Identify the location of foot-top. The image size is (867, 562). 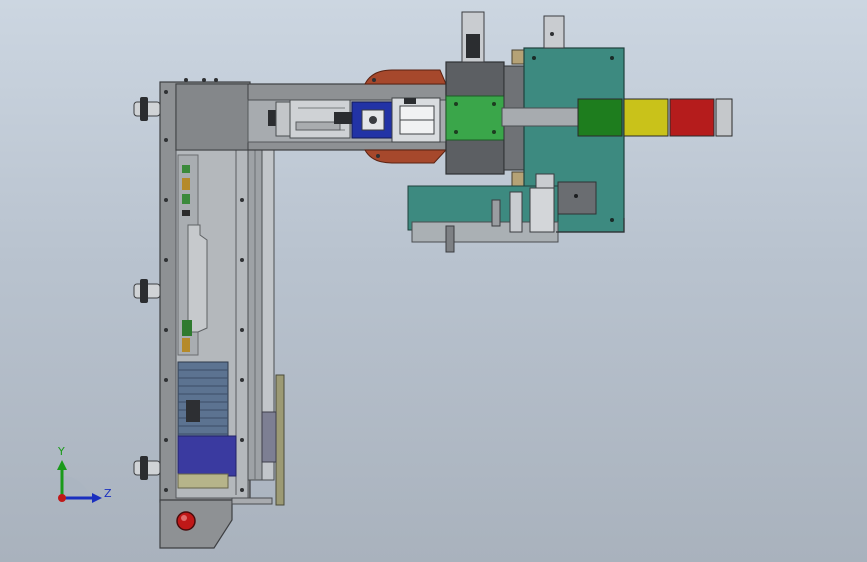
(147, 109).